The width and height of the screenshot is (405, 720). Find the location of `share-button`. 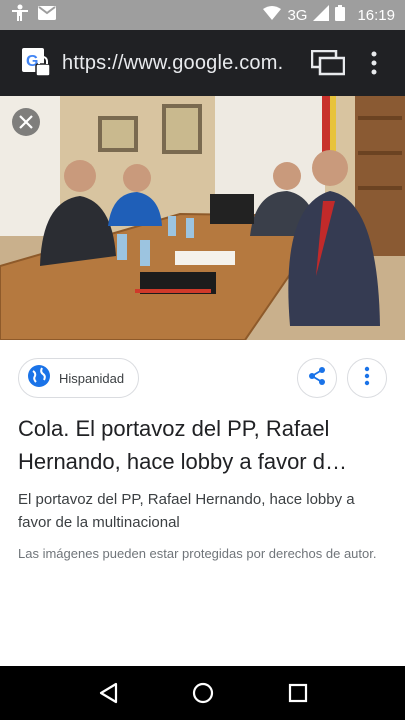

share-button is located at coordinates (317, 378).